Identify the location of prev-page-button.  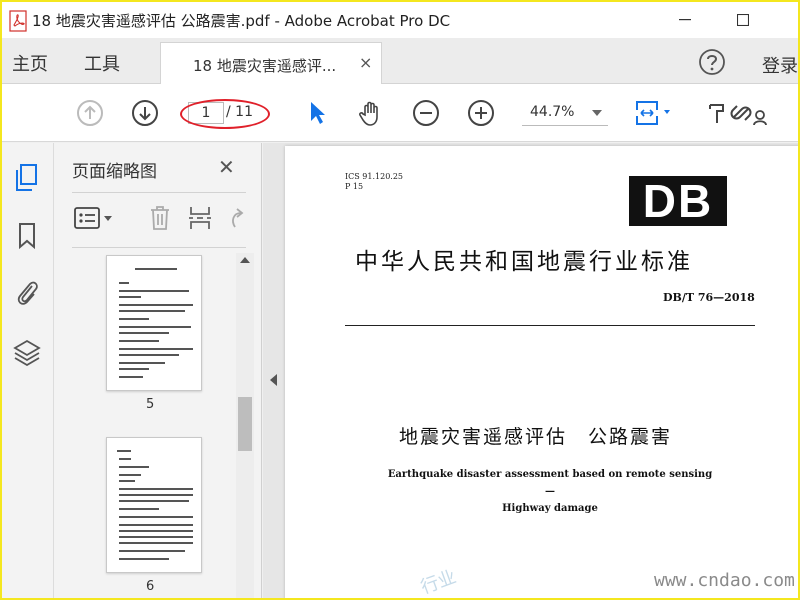
(90, 113).